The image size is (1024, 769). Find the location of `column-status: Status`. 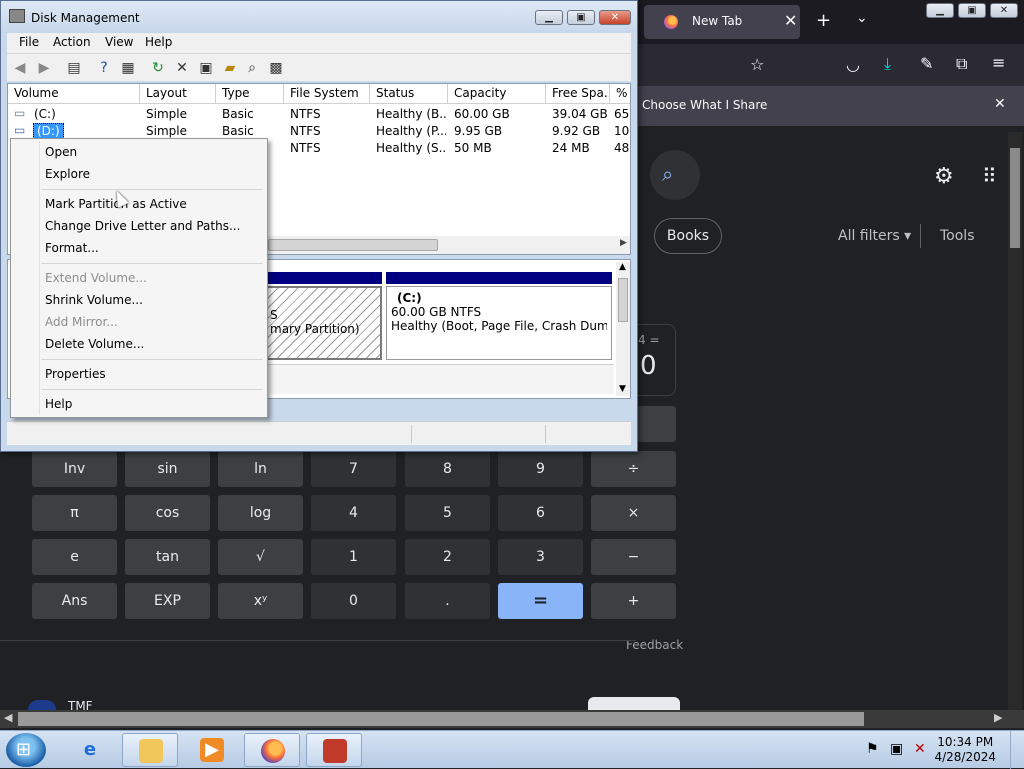

column-status: Status is located at coordinates (409, 94).